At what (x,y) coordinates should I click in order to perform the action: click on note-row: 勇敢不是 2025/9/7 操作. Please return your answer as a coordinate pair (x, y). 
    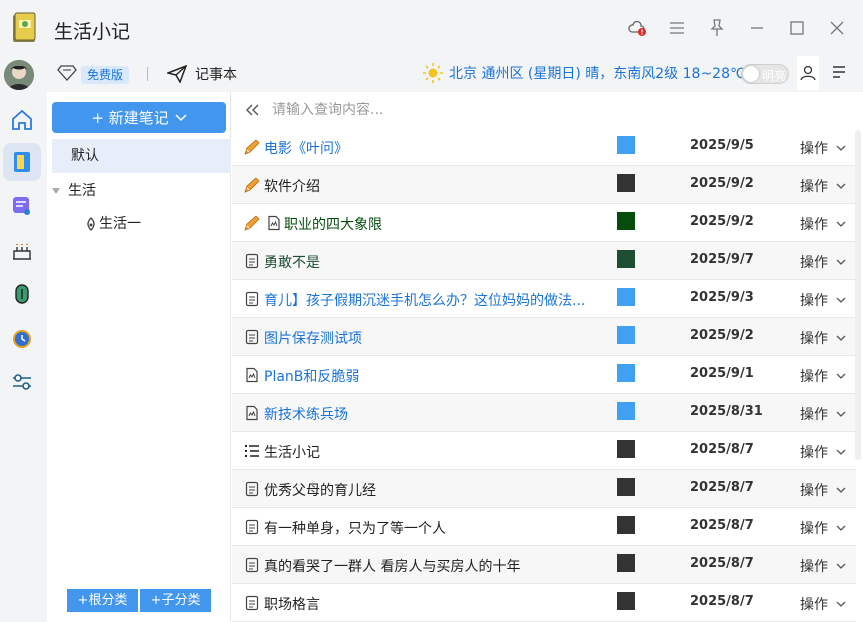
    Looking at the image, I should click on (544, 261).